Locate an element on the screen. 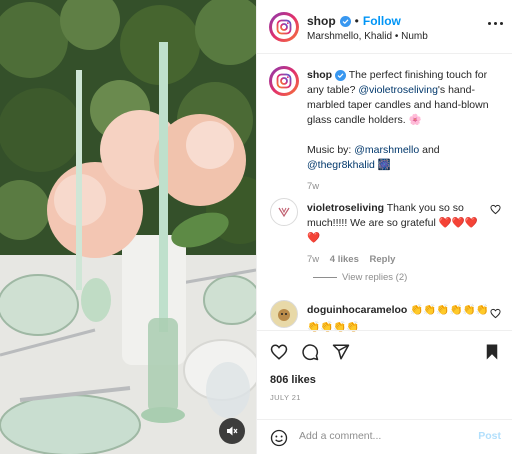 The height and width of the screenshot is (454, 512). likes-count: 806 likes is located at coordinates (293, 380).